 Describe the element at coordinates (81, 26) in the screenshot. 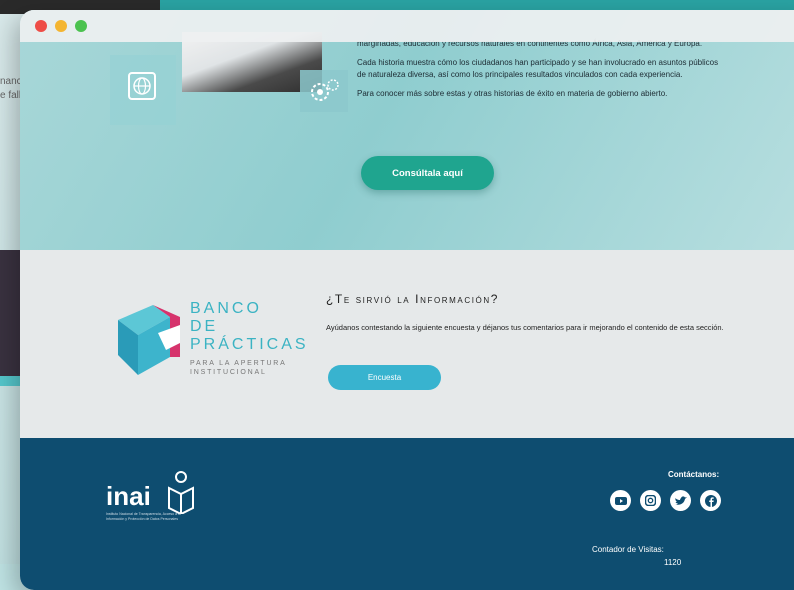

I see `maximize-window-button` at that location.